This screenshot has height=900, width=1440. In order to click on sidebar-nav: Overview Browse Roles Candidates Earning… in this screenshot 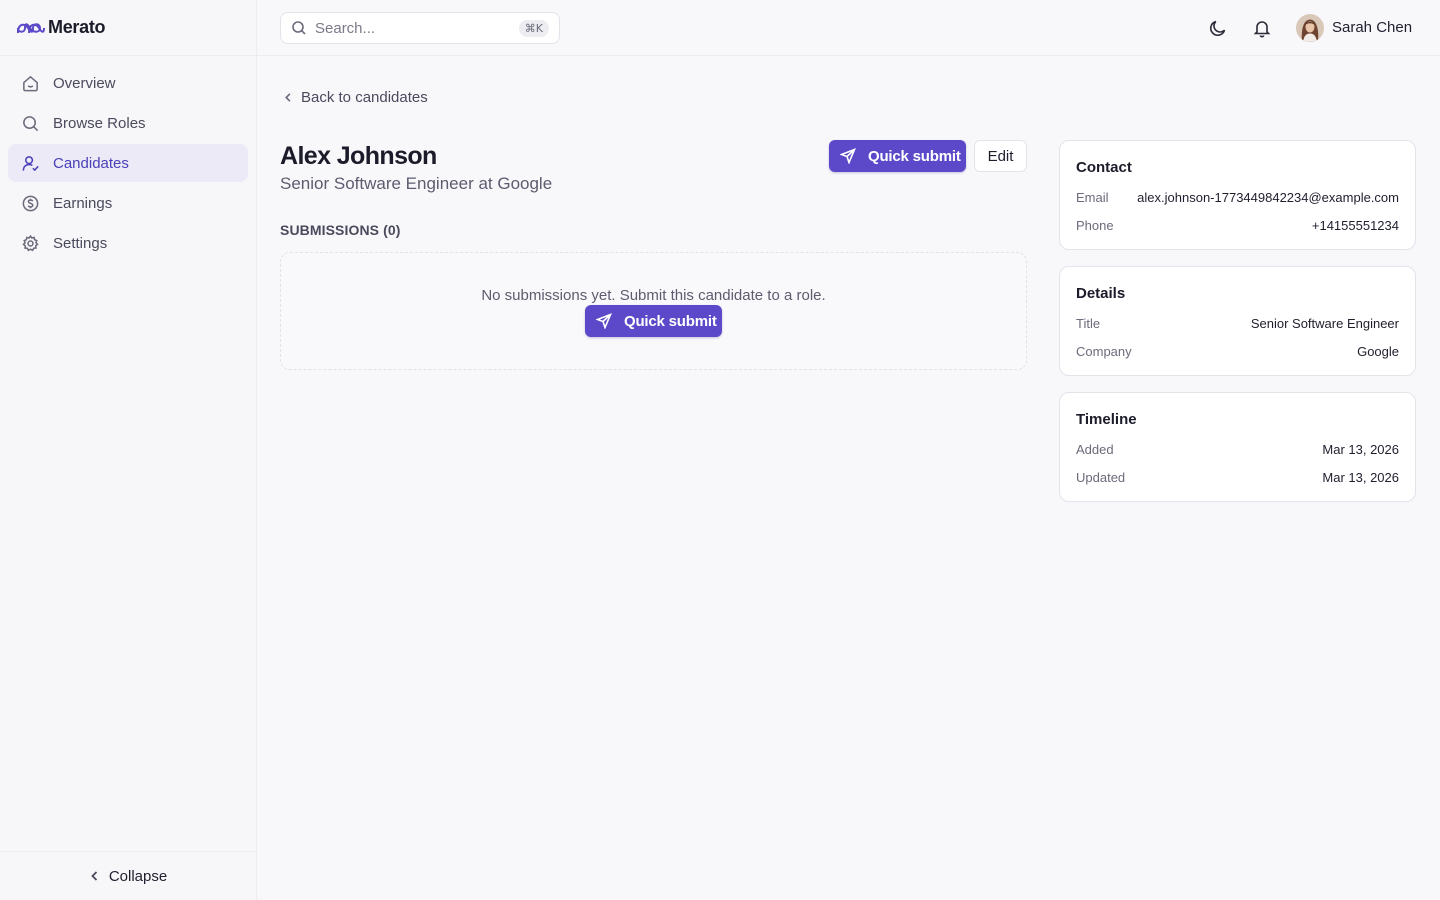, I will do `click(128, 164)`.